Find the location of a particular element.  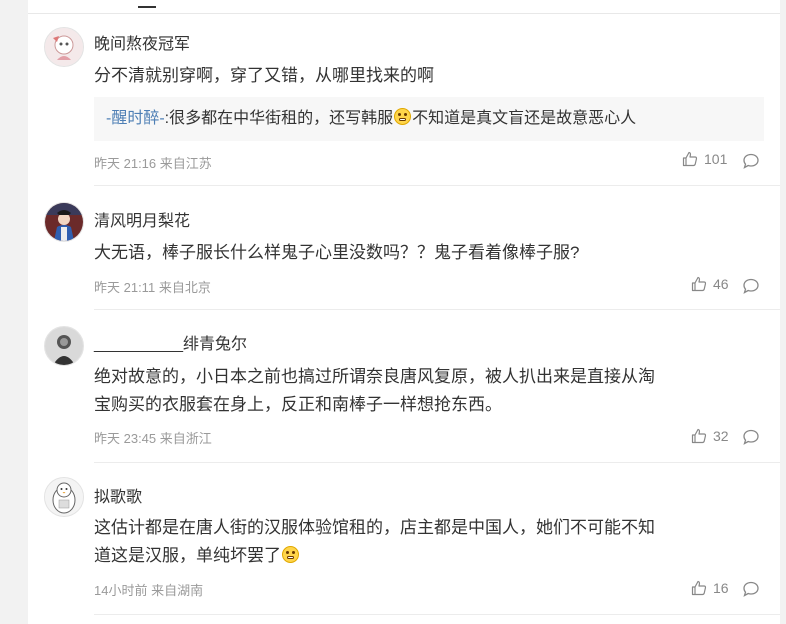

comment-meta: 14小时前 来自湖南 is located at coordinates (148, 589).